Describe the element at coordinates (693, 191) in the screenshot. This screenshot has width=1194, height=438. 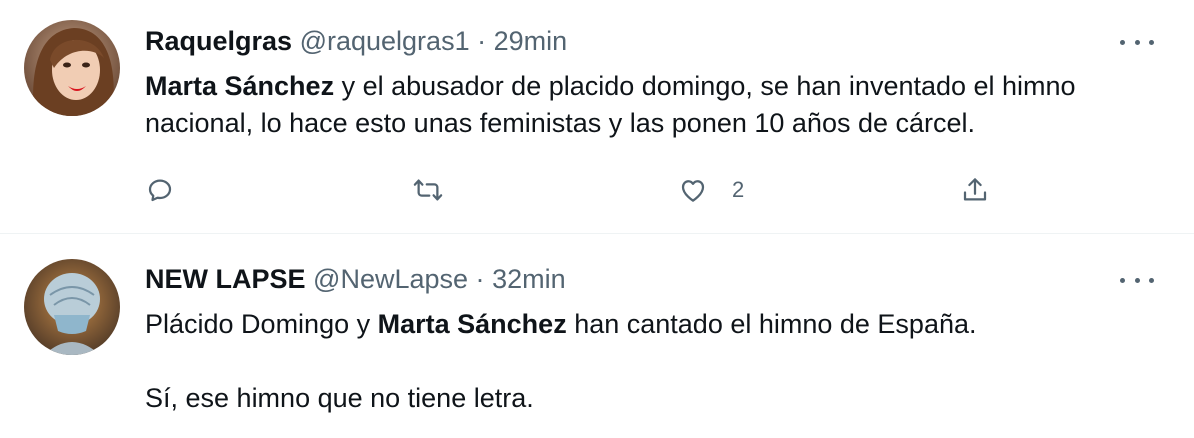
I see `like-icon` at that location.